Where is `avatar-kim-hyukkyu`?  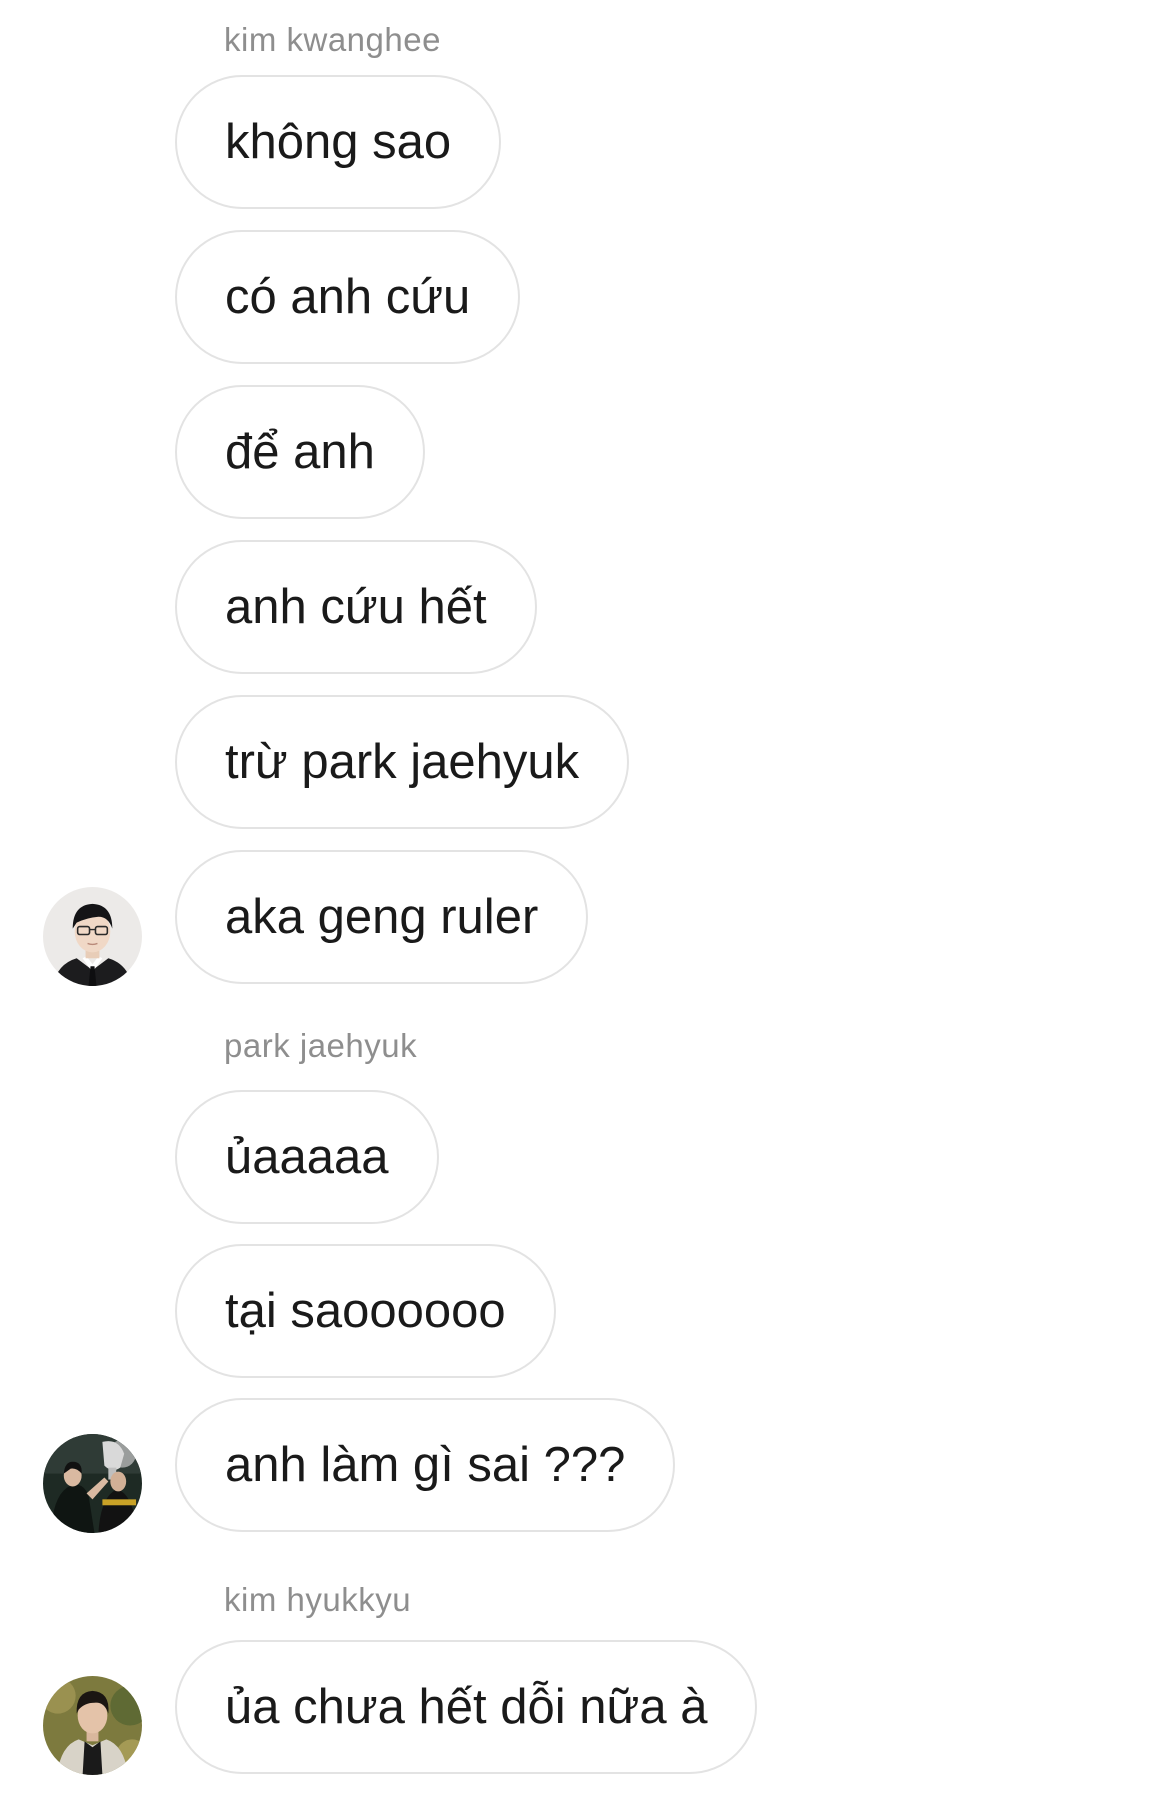
avatar-kim-hyukkyu is located at coordinates (92, 1725).